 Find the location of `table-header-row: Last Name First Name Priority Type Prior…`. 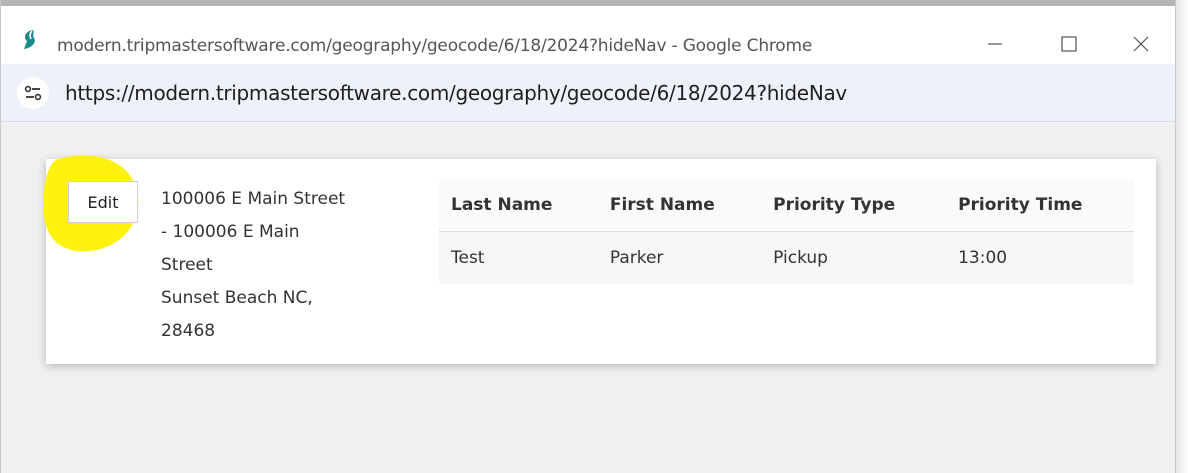

table-header-row: Last Name First Name Priority Type Prior… is located at coordinates (786, 205).